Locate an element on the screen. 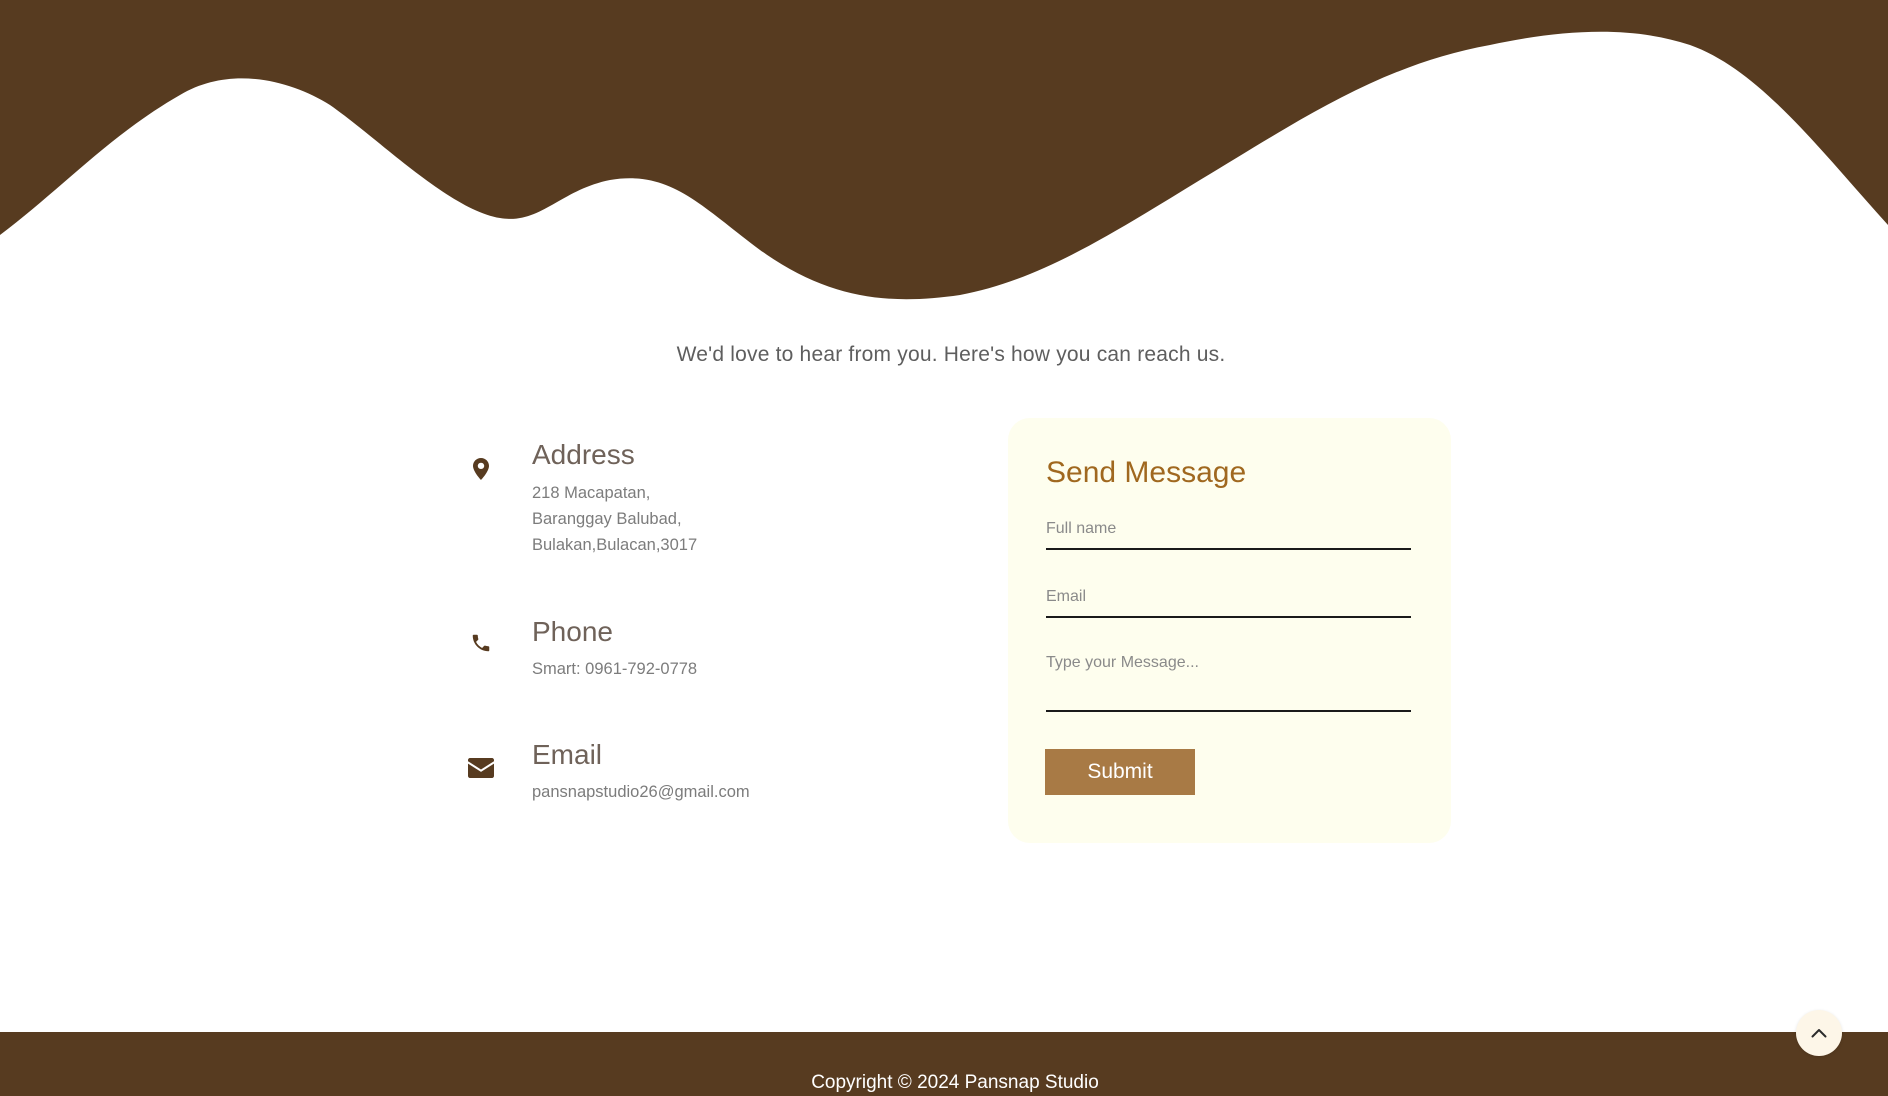 The image size is (1888, 1096). address-line: 218 Macapatan, is located at coordinates (591, 493).